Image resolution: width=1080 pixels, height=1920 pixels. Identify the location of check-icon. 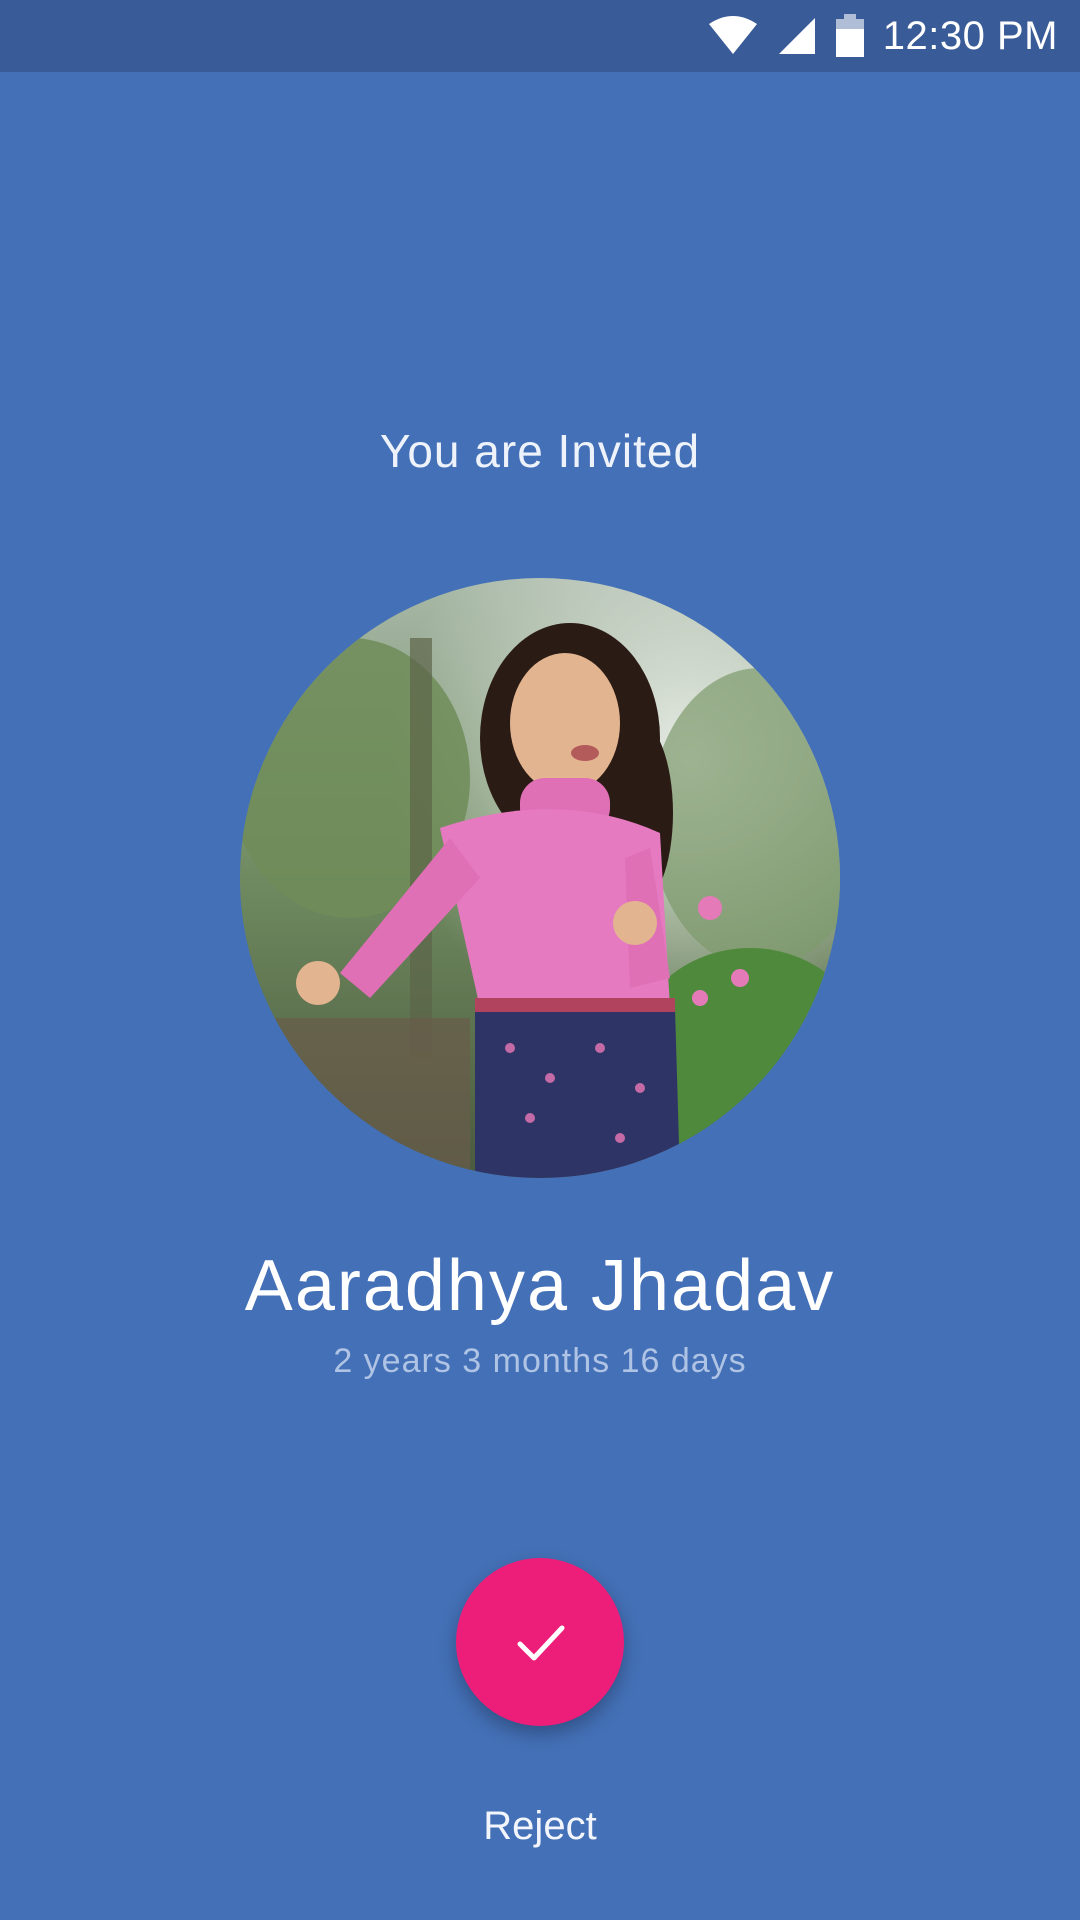
(540, 1642).